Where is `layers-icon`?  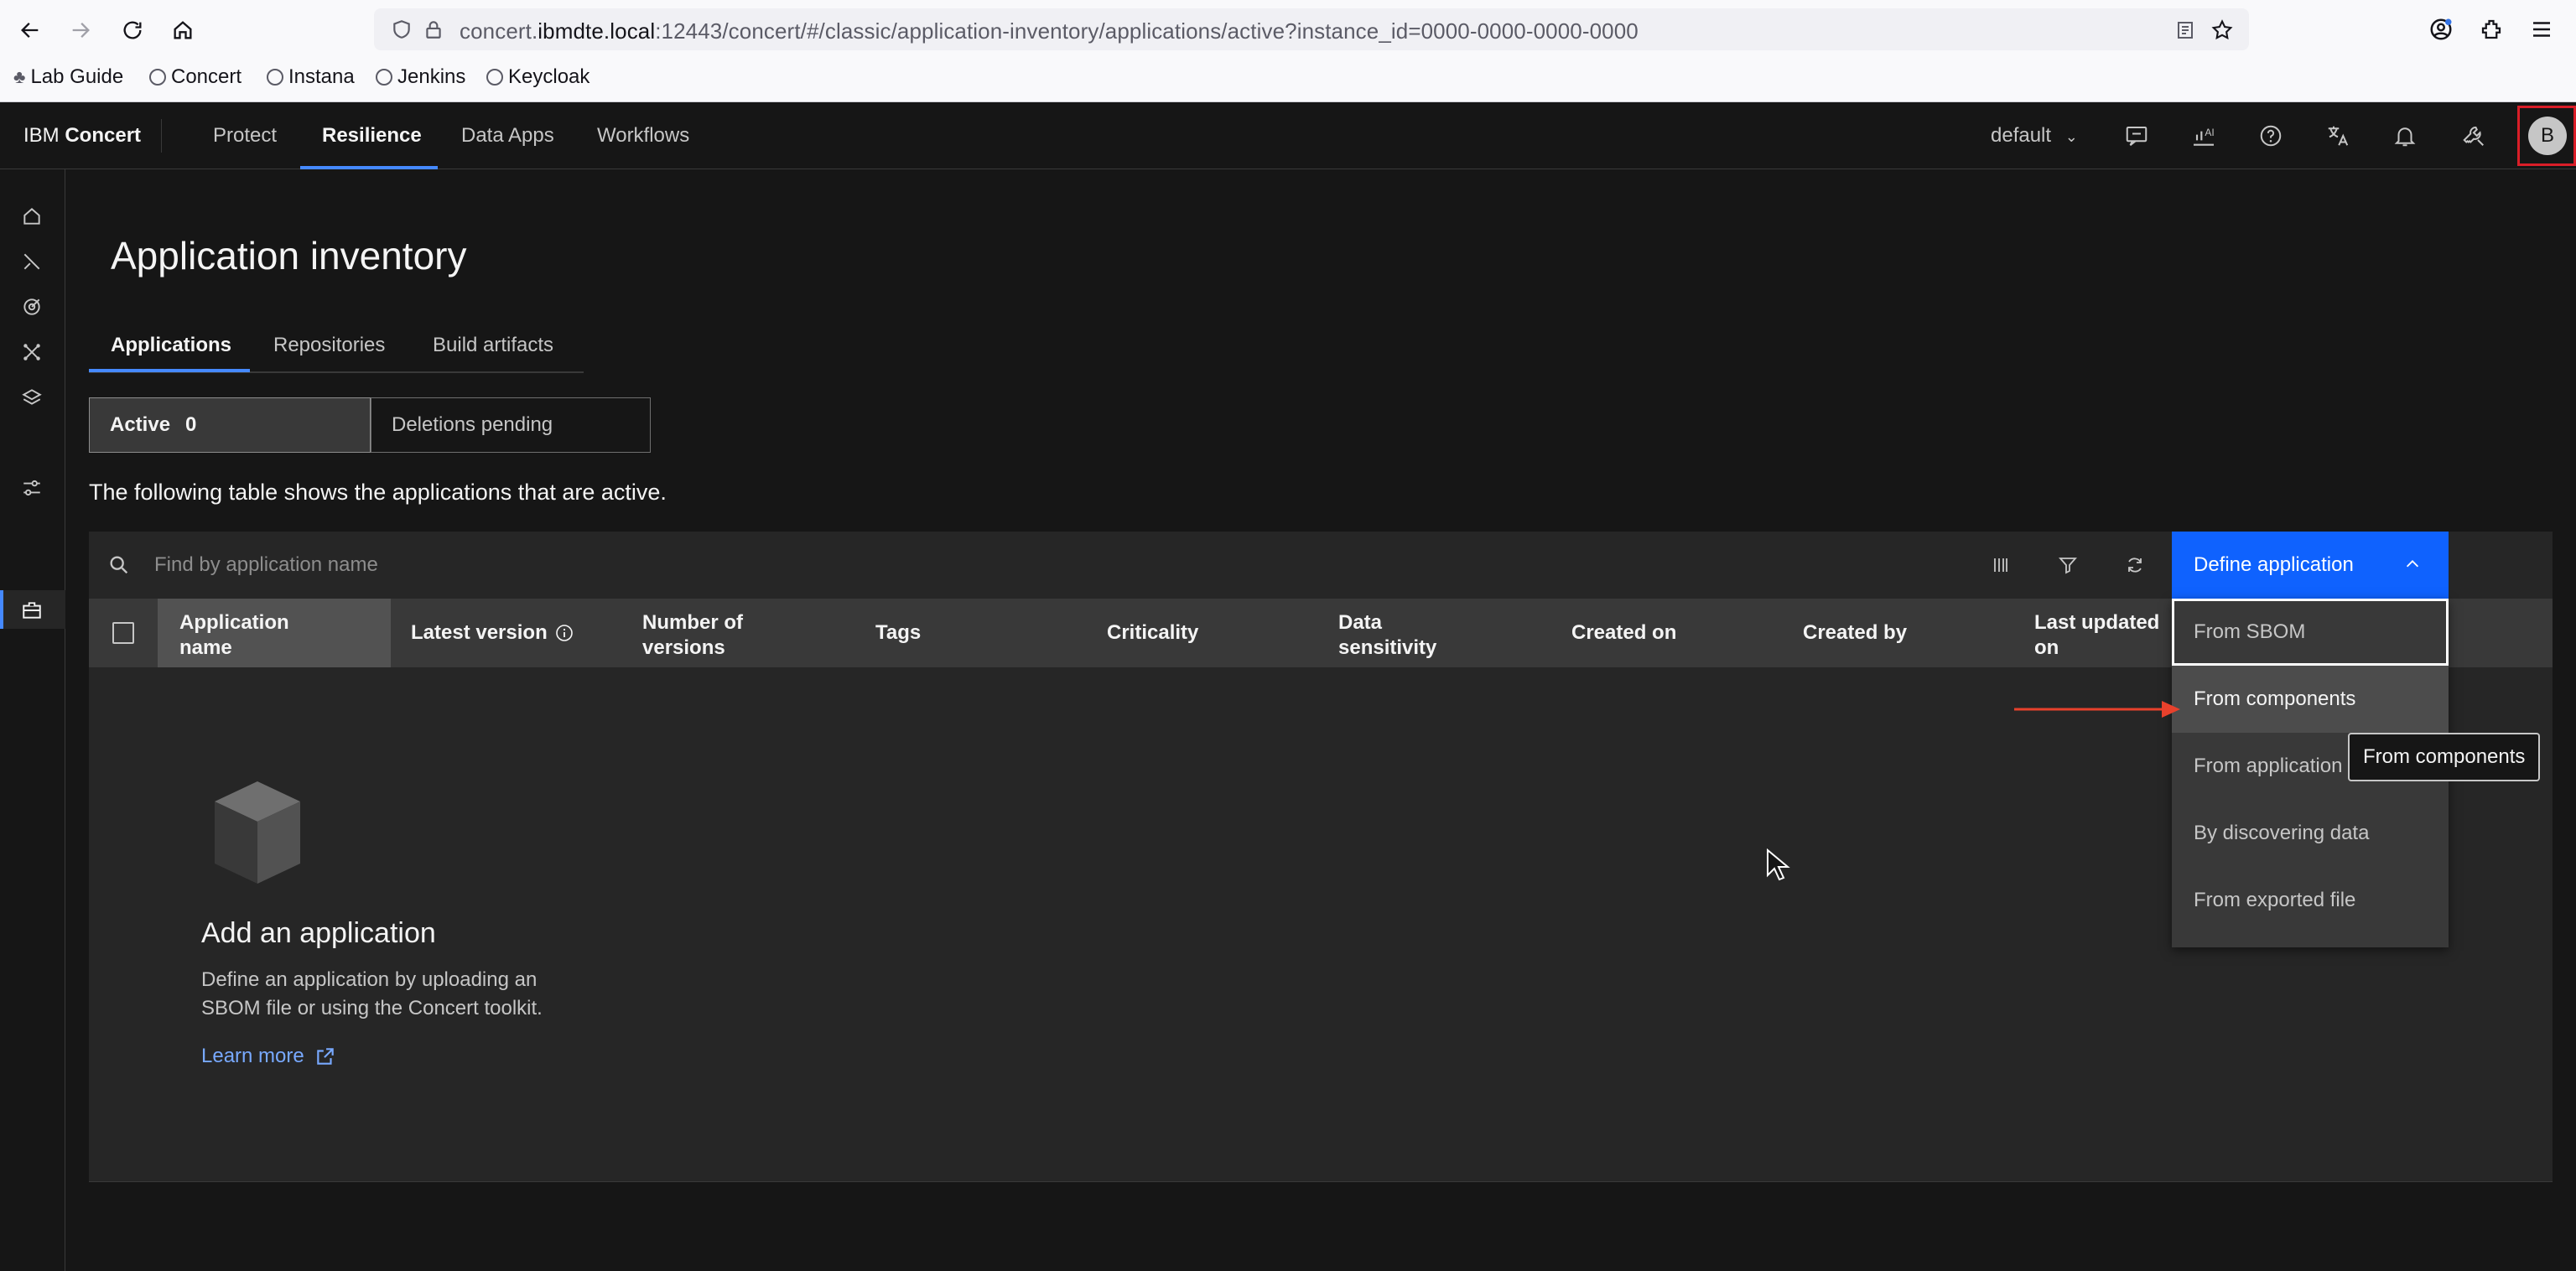 layers-icon is located at coordinates (31, 398).